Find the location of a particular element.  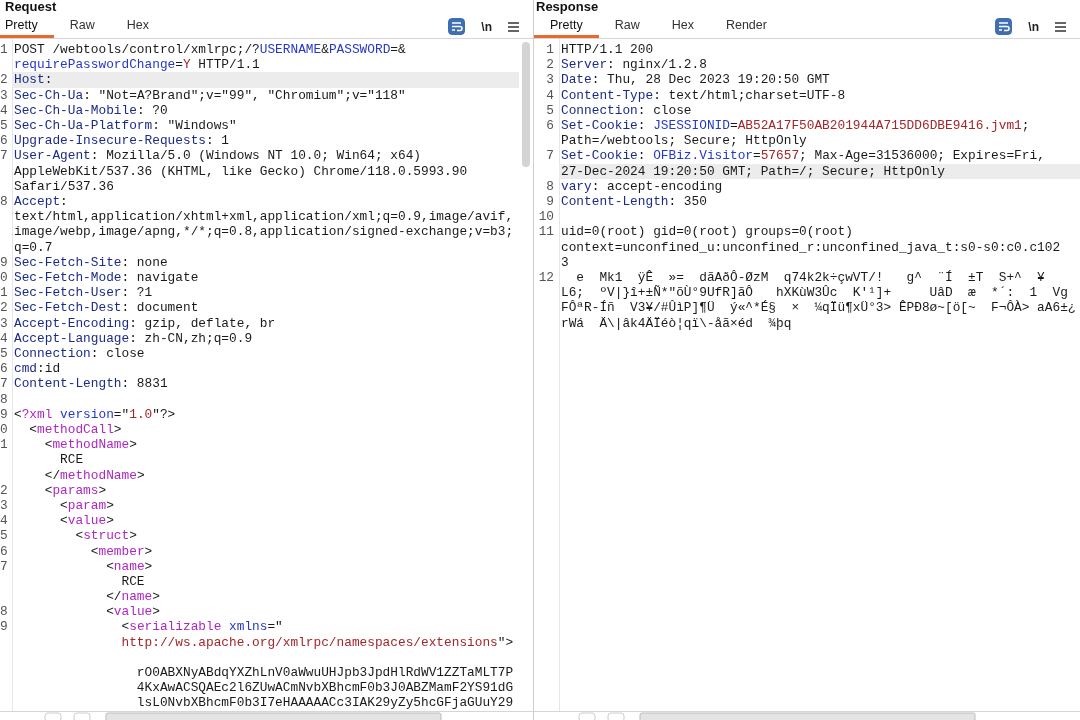

code-line: Content-Type: text/html;charset=UTF-8 is located at coordinates (703, 95).